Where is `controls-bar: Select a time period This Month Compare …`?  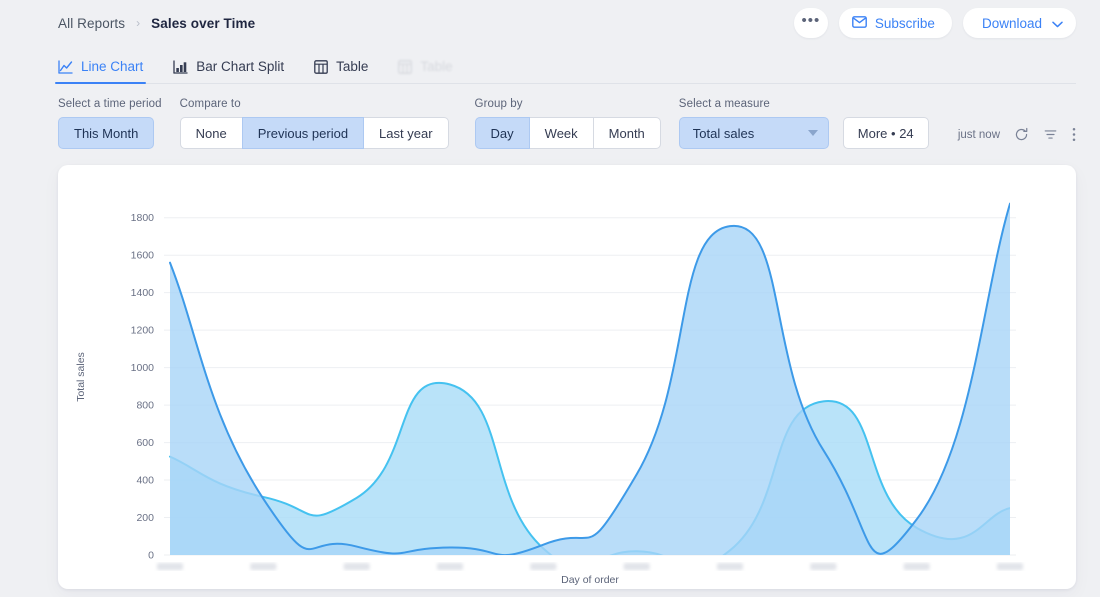
controls-bar: Select a time period This Month Compare … is located at coordinates (550, 116).